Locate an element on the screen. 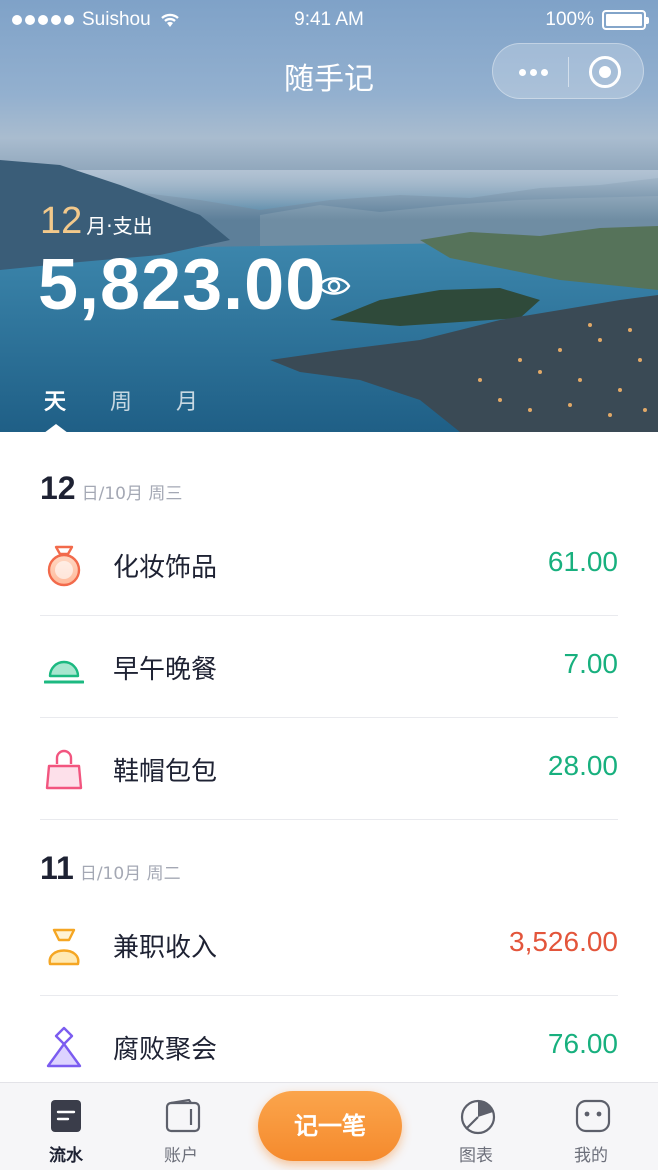 The image size is (658, 1170). mini-program-capsule is located at coordinates (568, 71).